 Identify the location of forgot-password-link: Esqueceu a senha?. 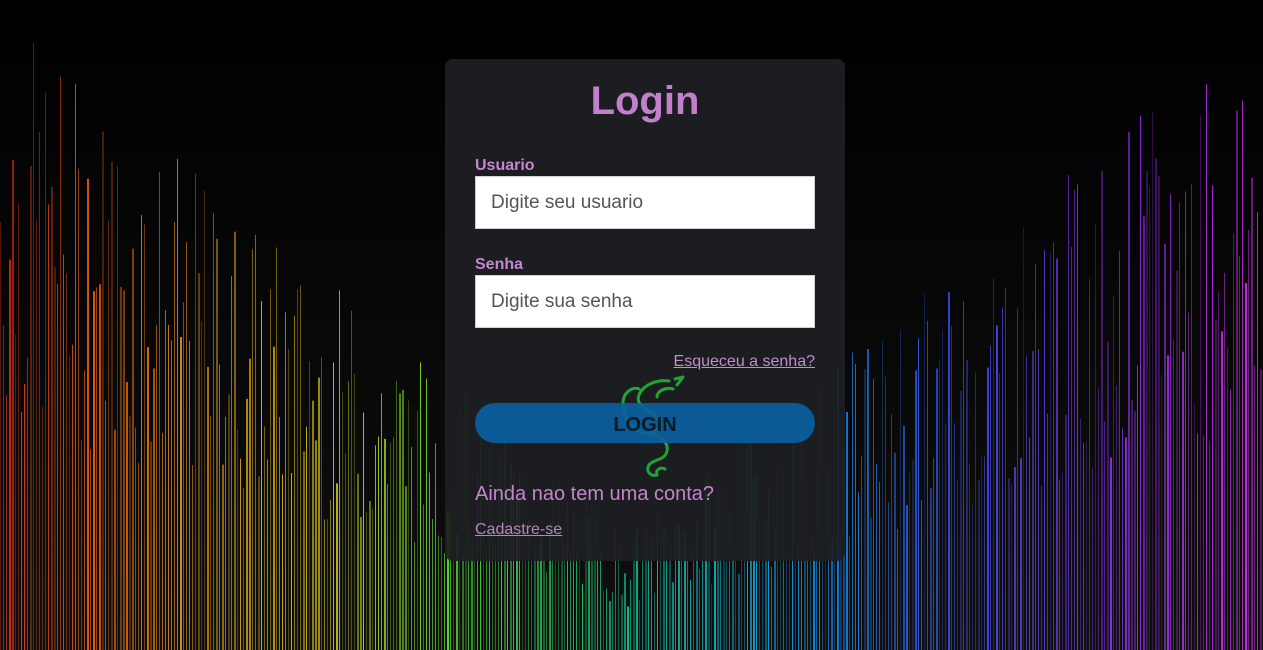
(744, 362).